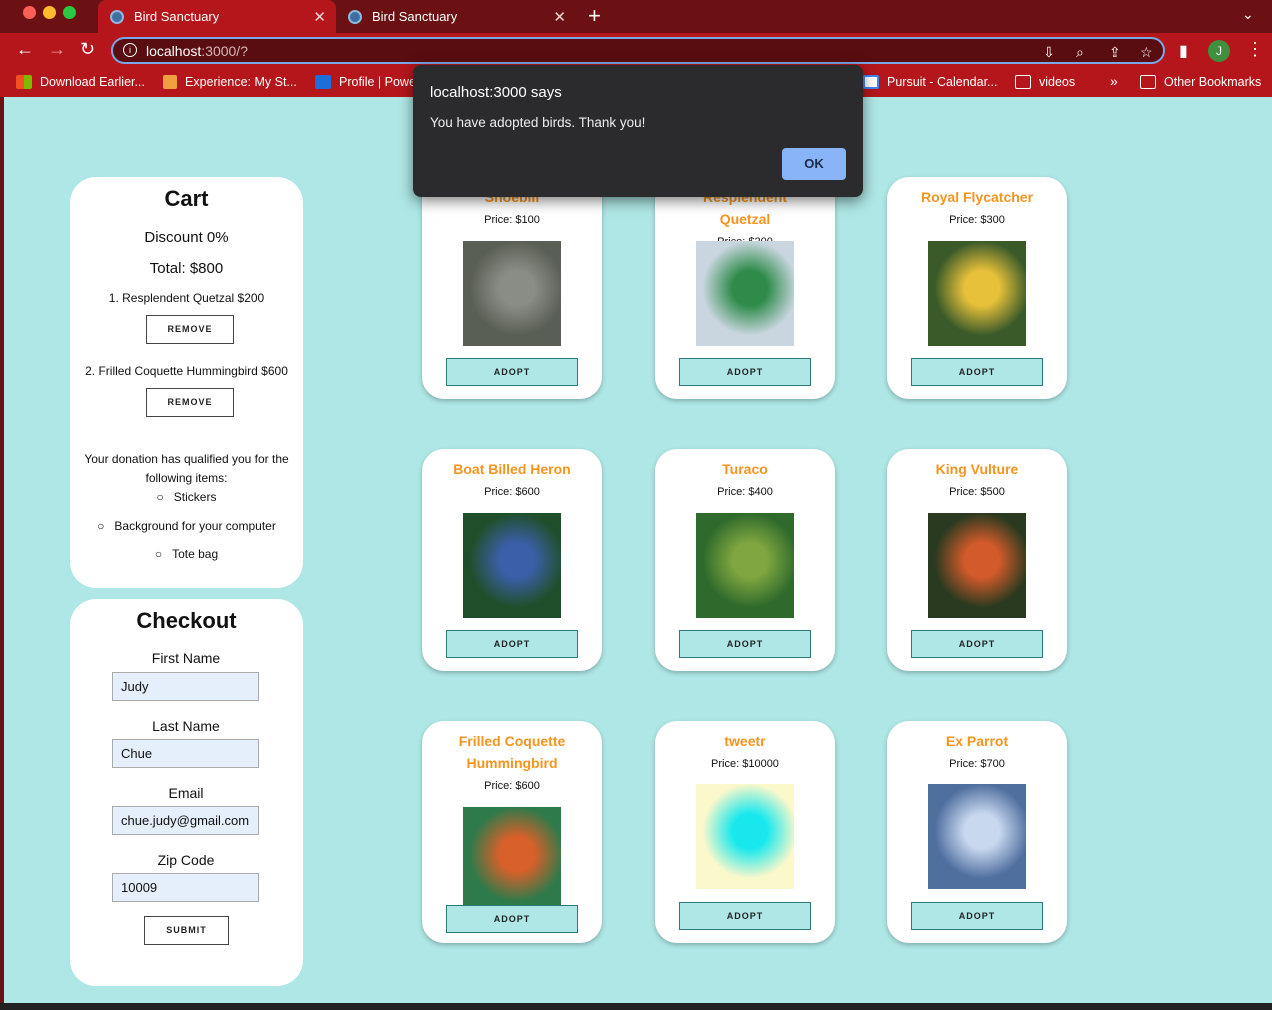  I want to click on url-text: localhost:3000/?, so click(197, 51).